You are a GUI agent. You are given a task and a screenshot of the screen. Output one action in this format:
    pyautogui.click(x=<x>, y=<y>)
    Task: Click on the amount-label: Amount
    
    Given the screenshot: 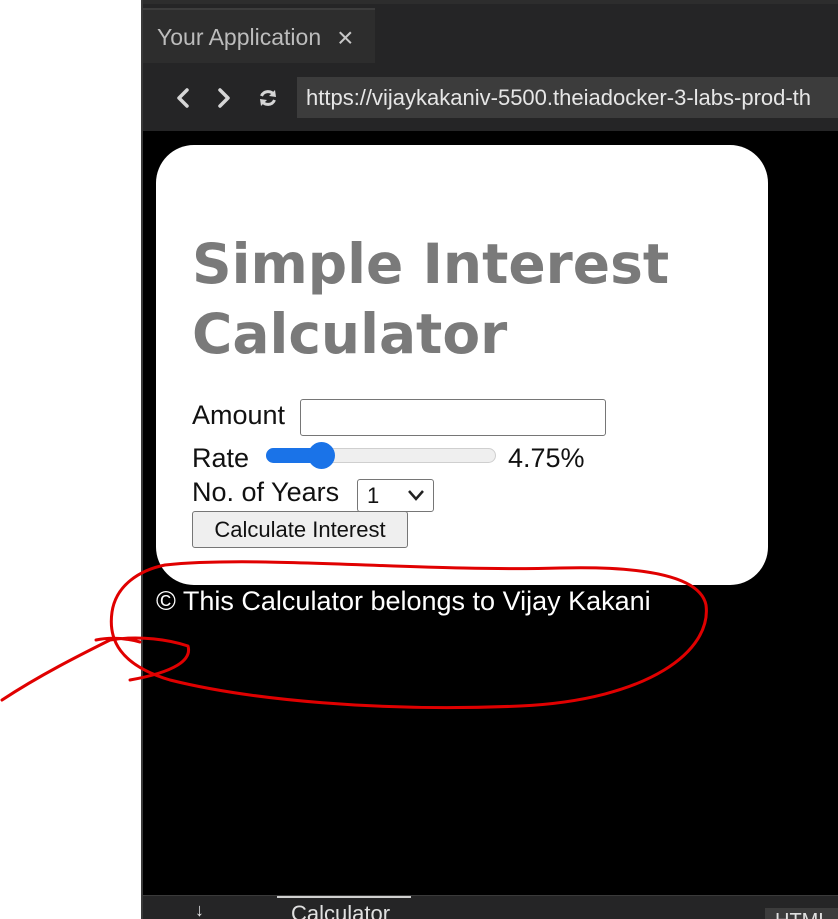 What is the action you would take?
    pyautogui.click(x=239, y=415)
    